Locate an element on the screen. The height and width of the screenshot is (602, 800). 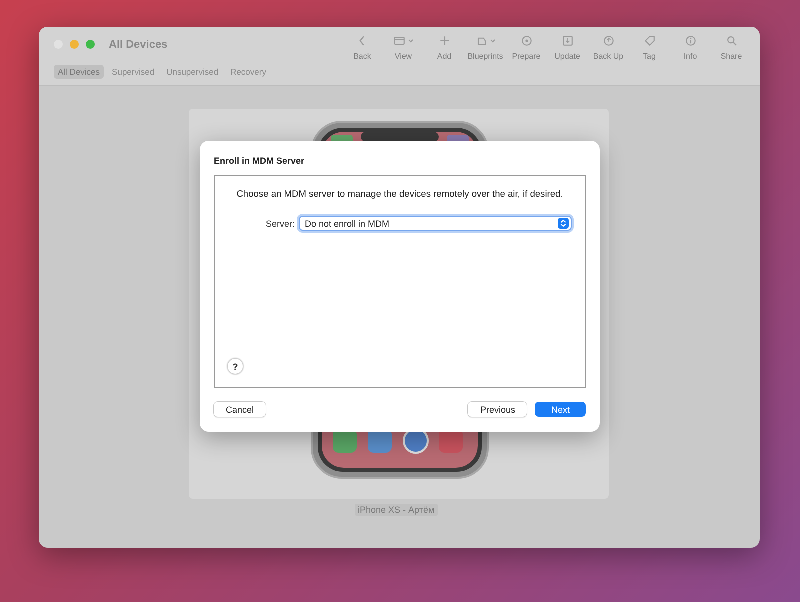
view-icon is located at coordinates (400, 41).